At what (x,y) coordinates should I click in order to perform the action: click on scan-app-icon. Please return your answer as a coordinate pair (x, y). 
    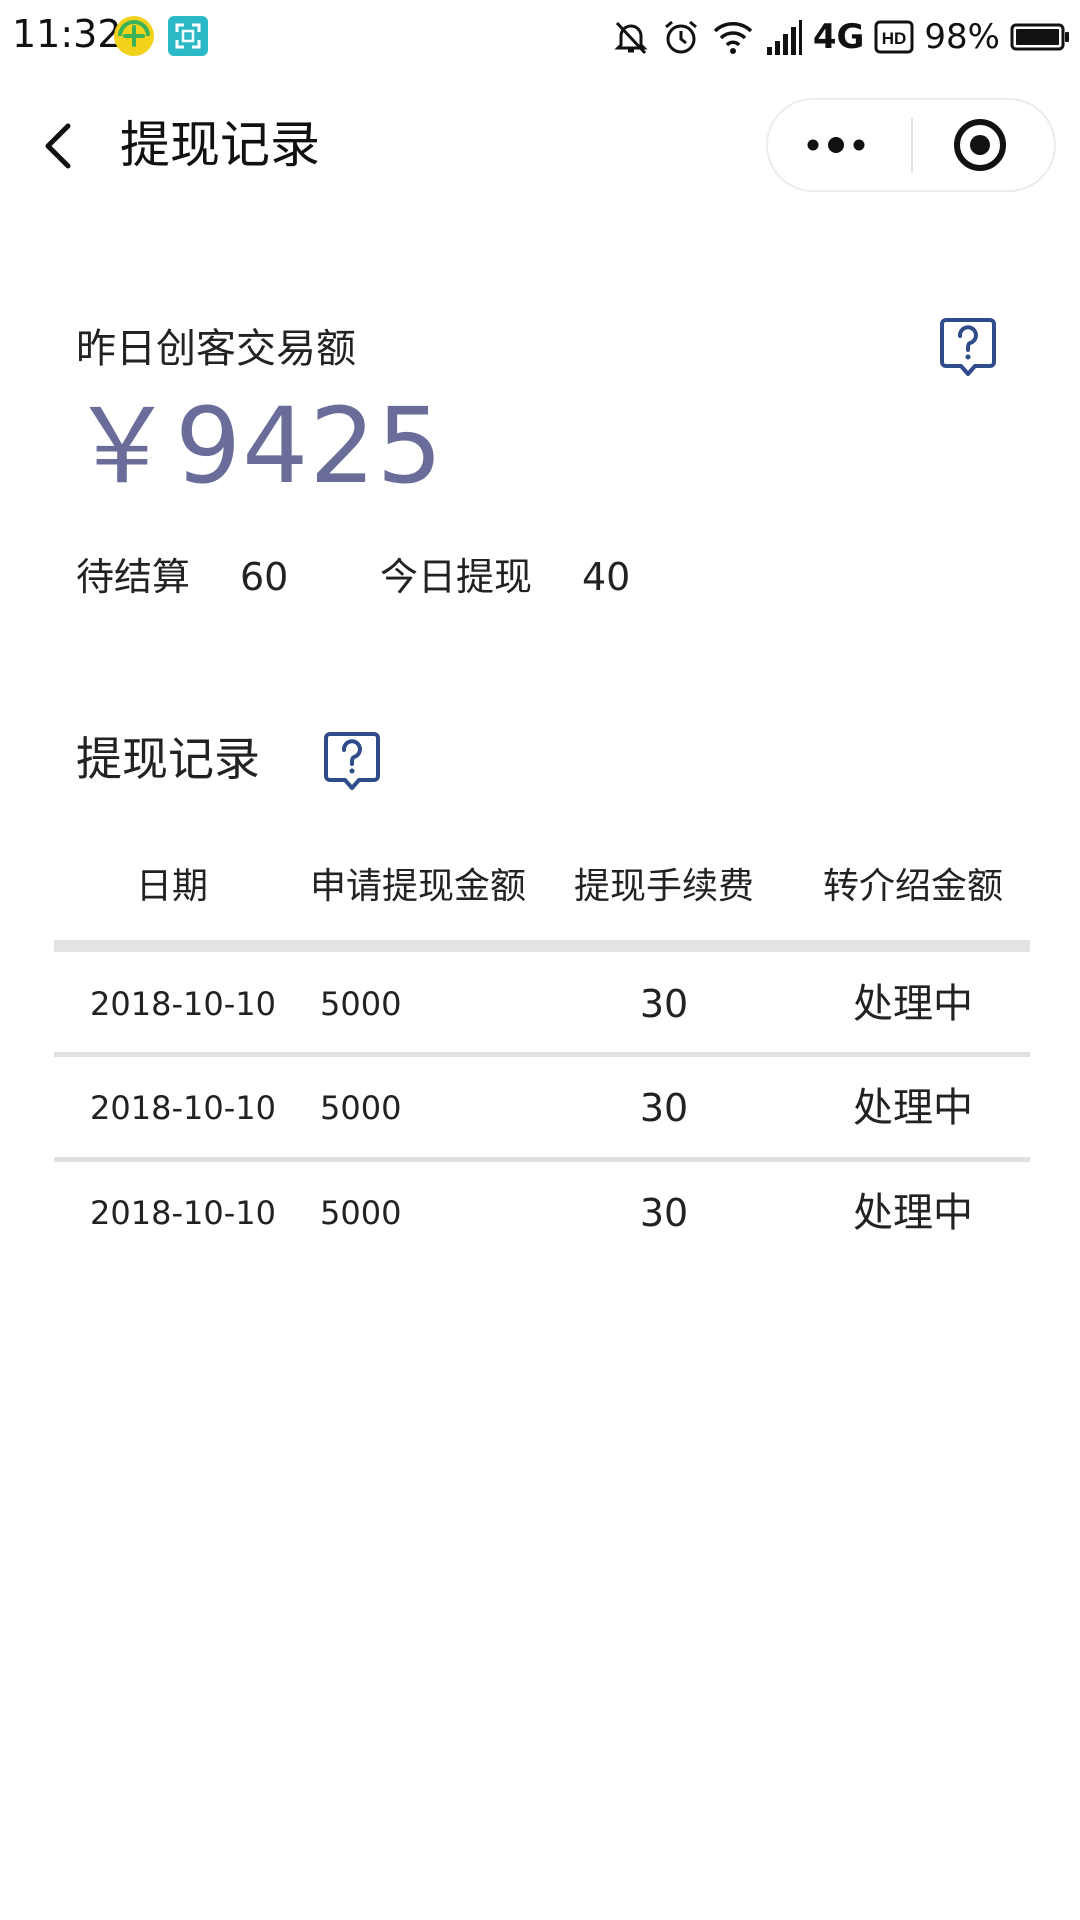
    Looking at the image, I should click on (188, 36).